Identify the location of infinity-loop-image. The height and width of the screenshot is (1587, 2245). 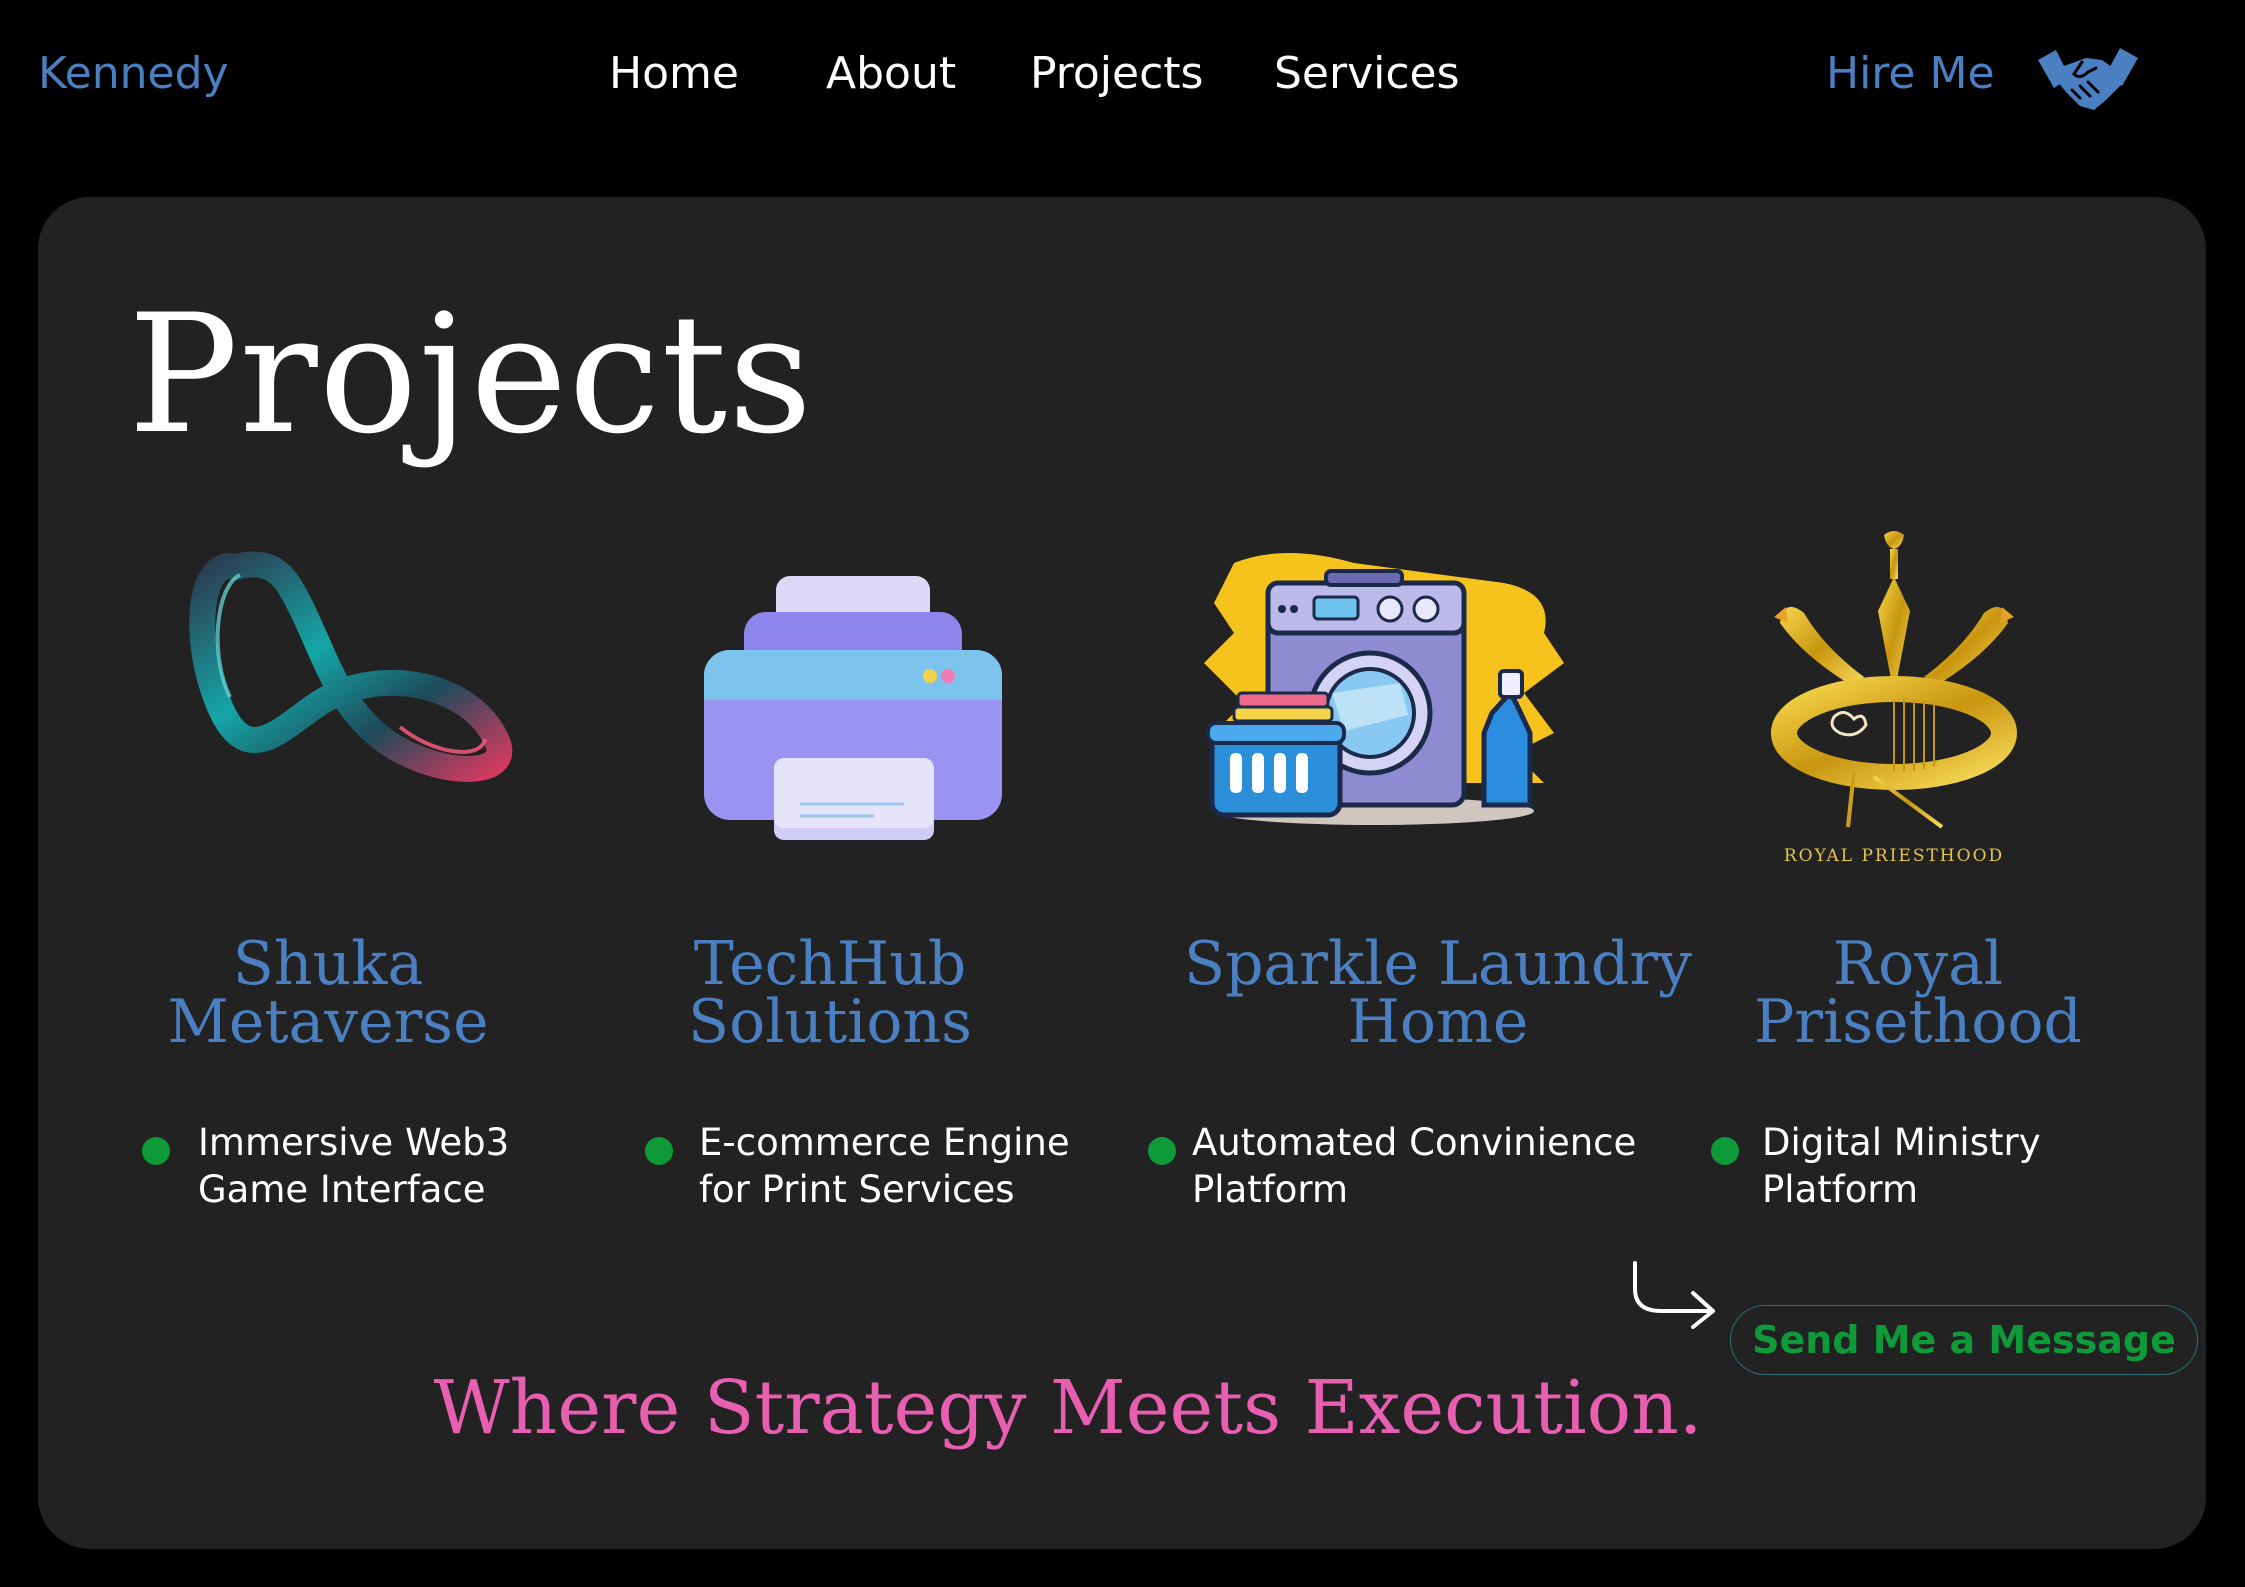
(351, 666).